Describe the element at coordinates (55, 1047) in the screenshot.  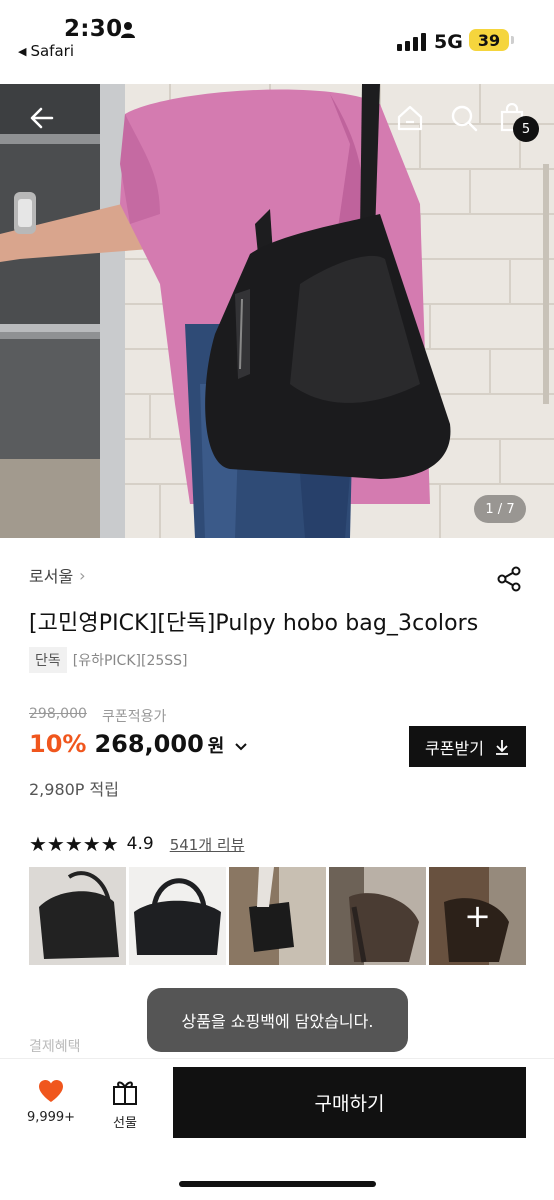
I see `payment-benefit-label: 결제혜택` at that location.